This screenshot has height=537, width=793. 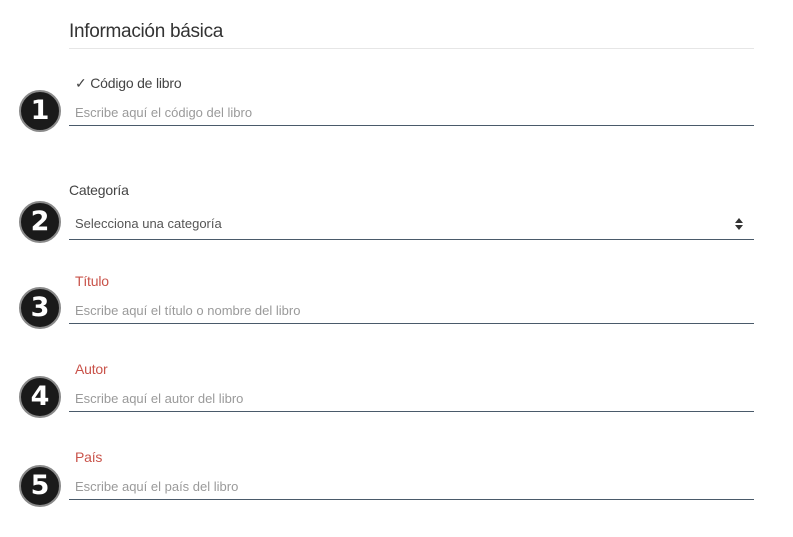 I want to click on author-label: Autor, so click(x=91, y=369).